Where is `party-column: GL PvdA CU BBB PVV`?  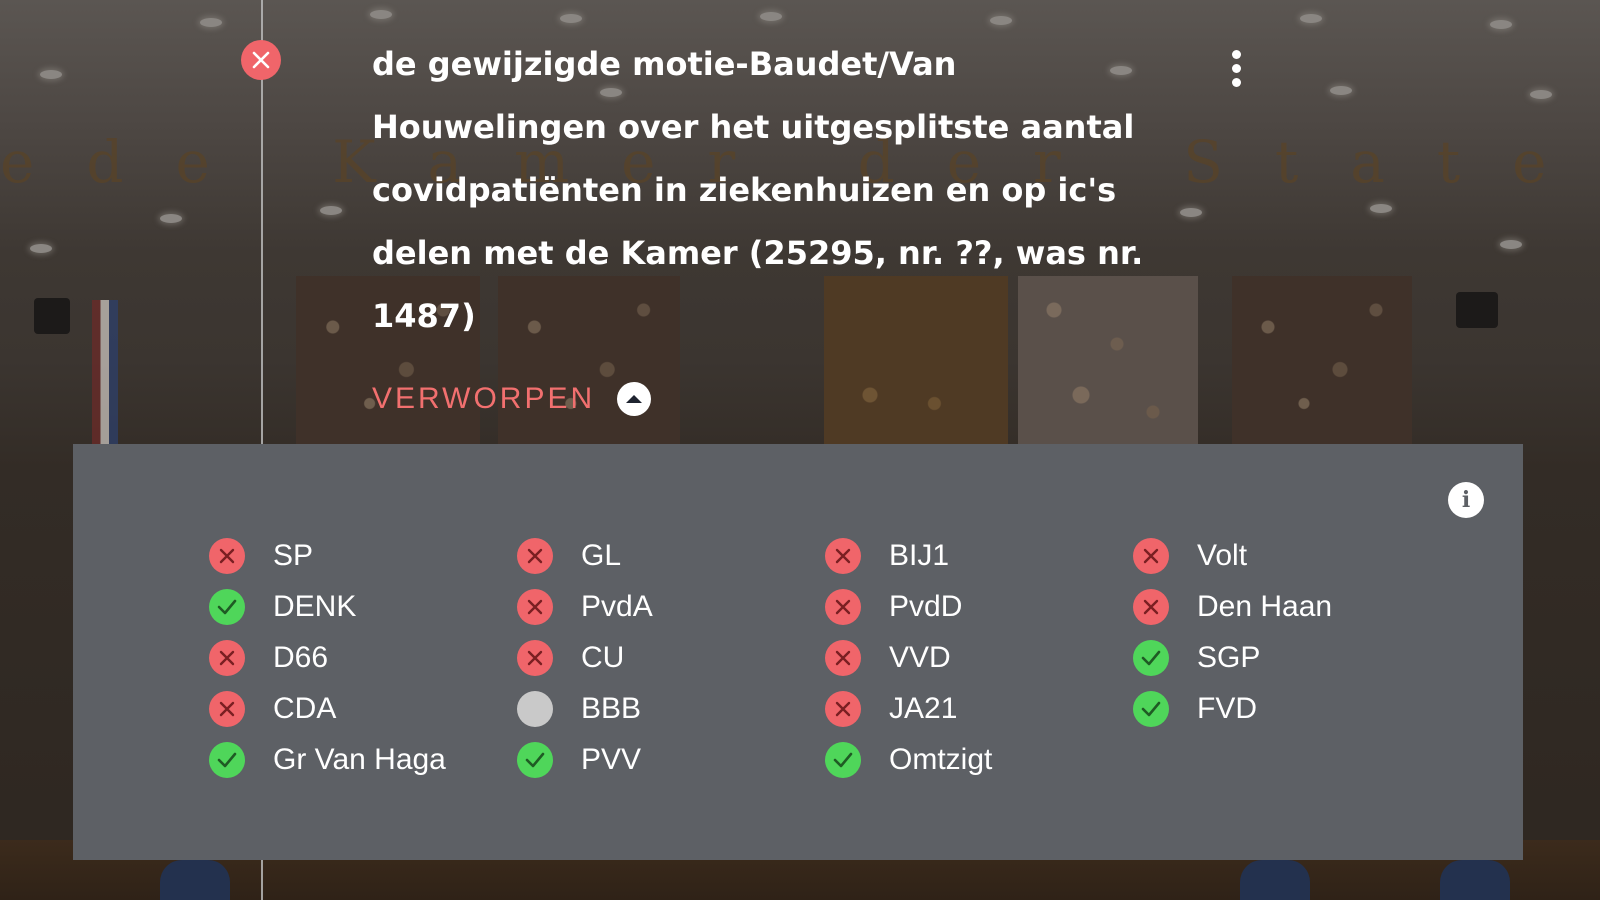 party-column: GL PvdA CU BBB PVV is located at coordinates (671, 657).